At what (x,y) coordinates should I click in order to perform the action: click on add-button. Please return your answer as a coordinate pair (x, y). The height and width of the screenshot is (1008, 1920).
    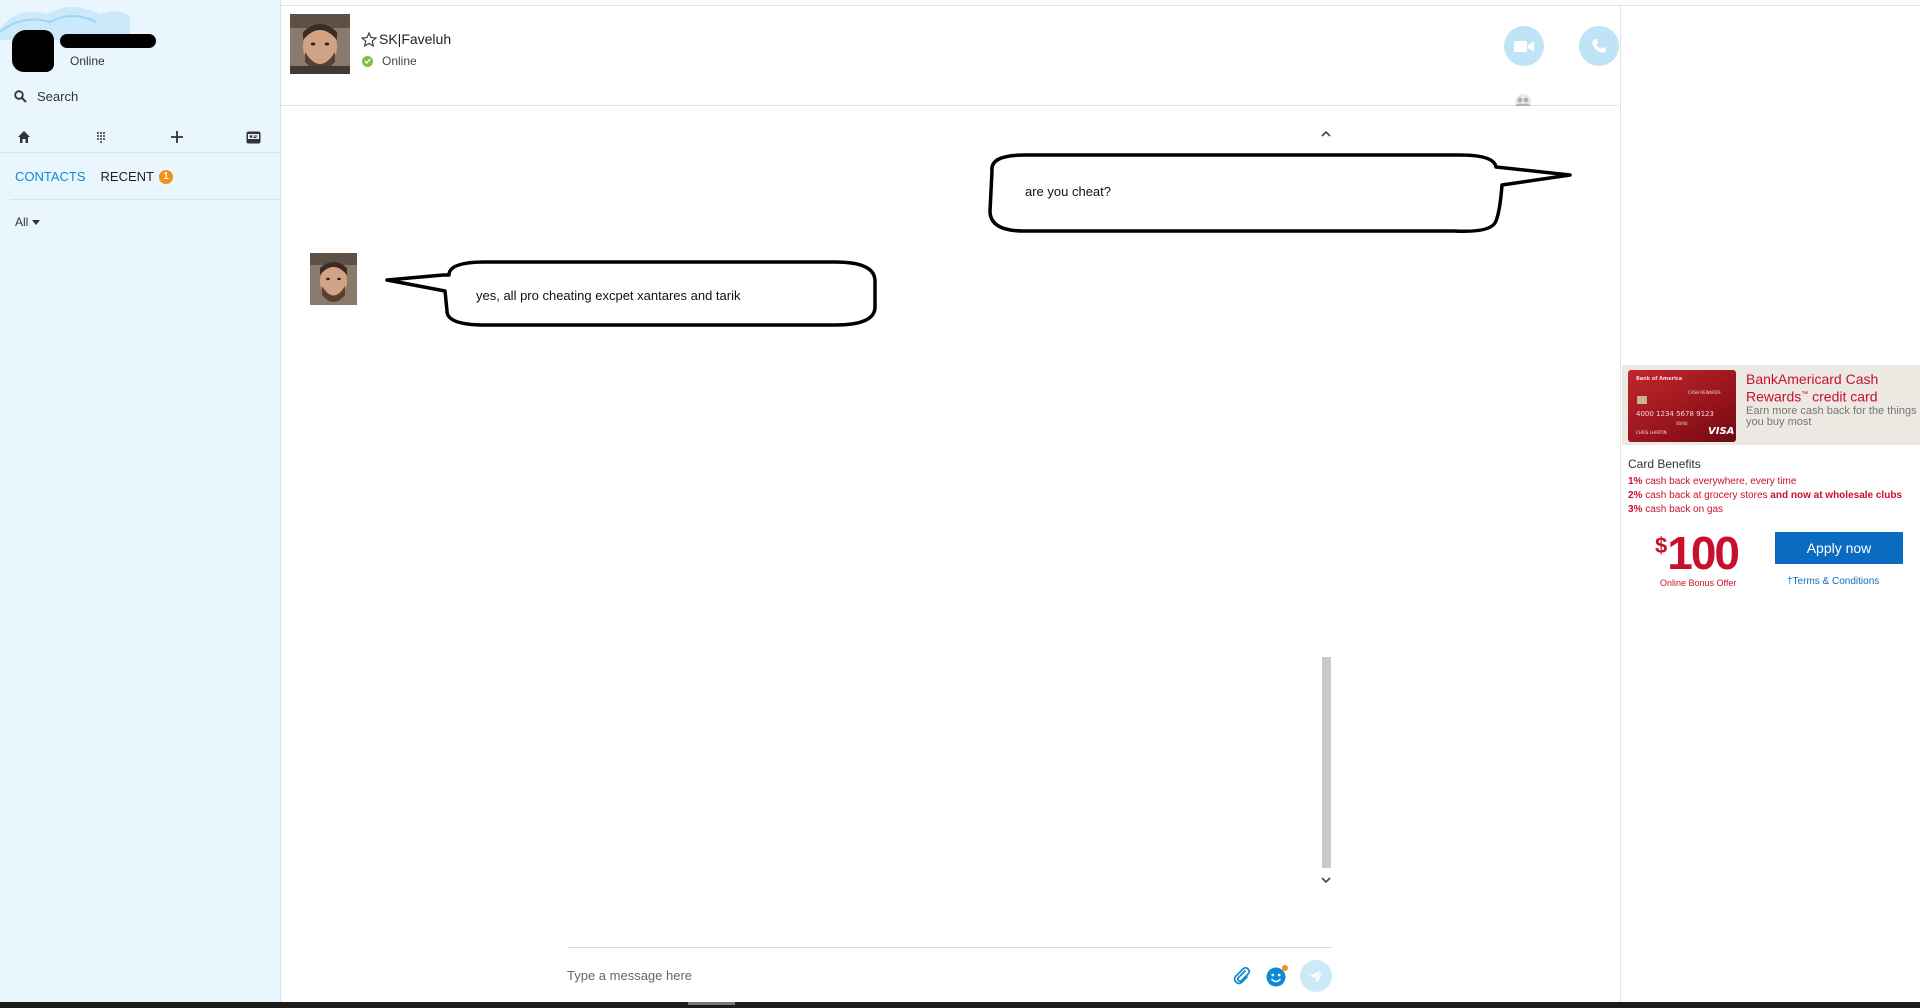
    Looking at the image, I should click on (177, 137).